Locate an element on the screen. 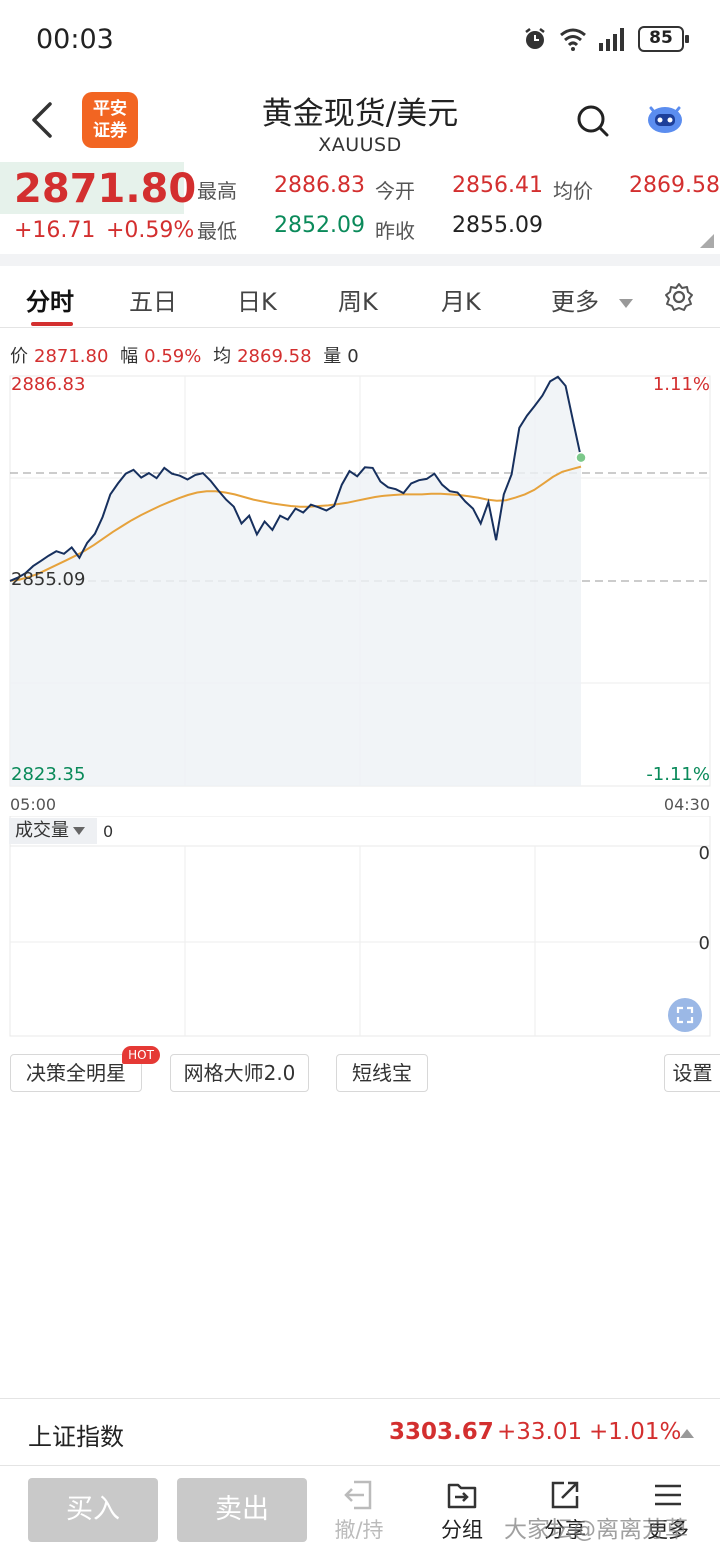 This screenshot has width=720, height=1554. section-divider is located at coordinates (360, 260).